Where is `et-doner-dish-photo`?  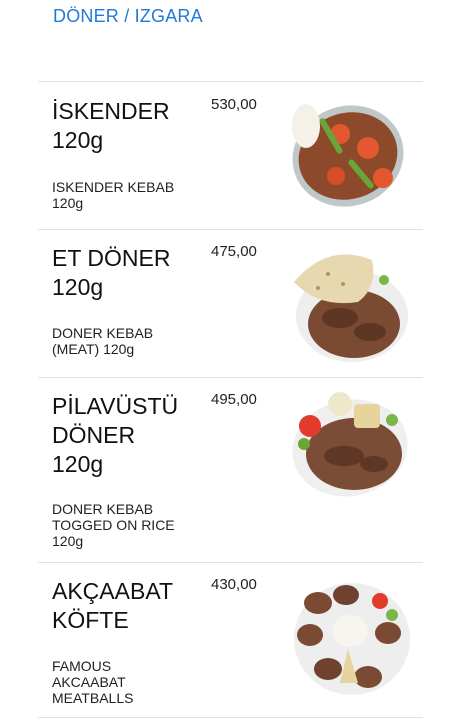
et-doner-dish-photo is located at coordinates (351, 308).